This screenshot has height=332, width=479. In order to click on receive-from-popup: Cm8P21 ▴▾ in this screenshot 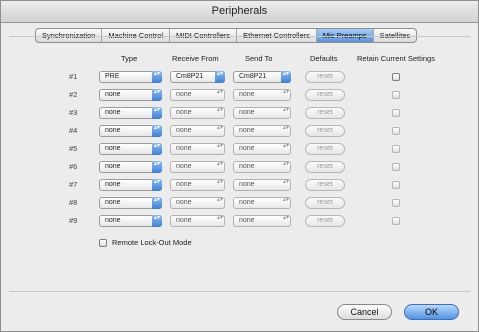, I will do `click(197, 77)`.